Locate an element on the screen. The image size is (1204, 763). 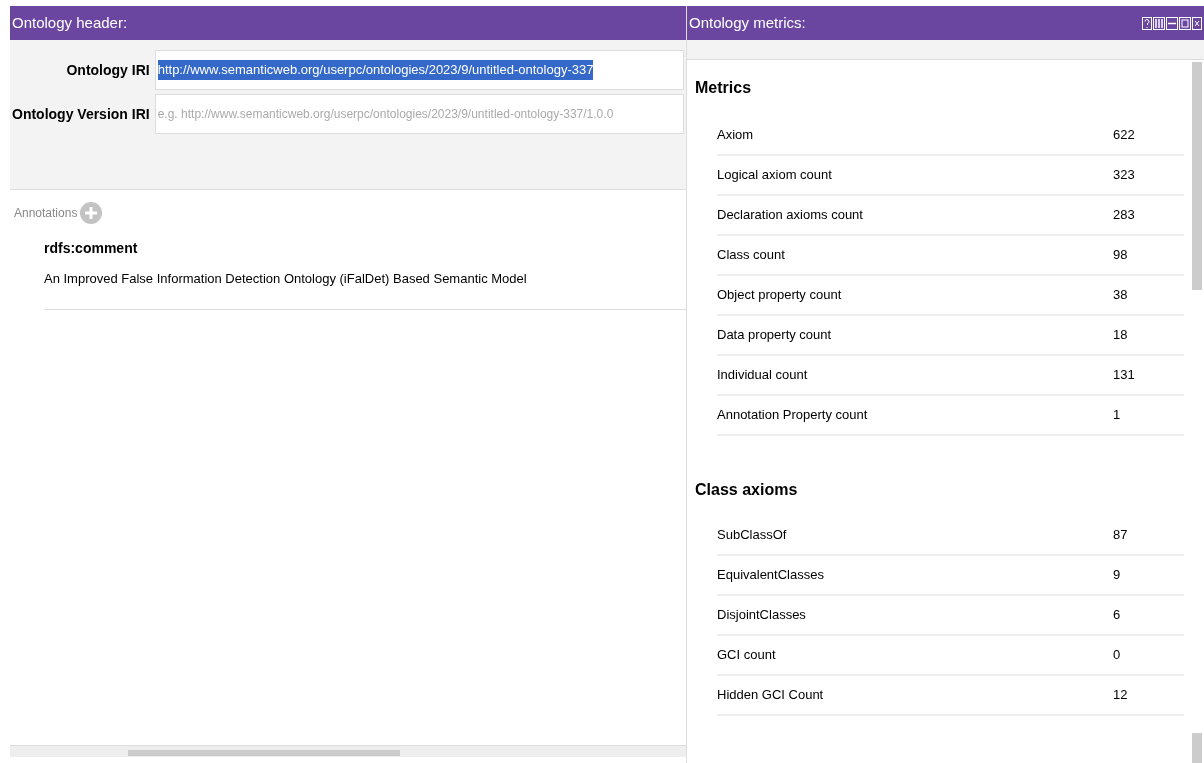
field-label: Ontology IRI is located at coordinates (107, 70).